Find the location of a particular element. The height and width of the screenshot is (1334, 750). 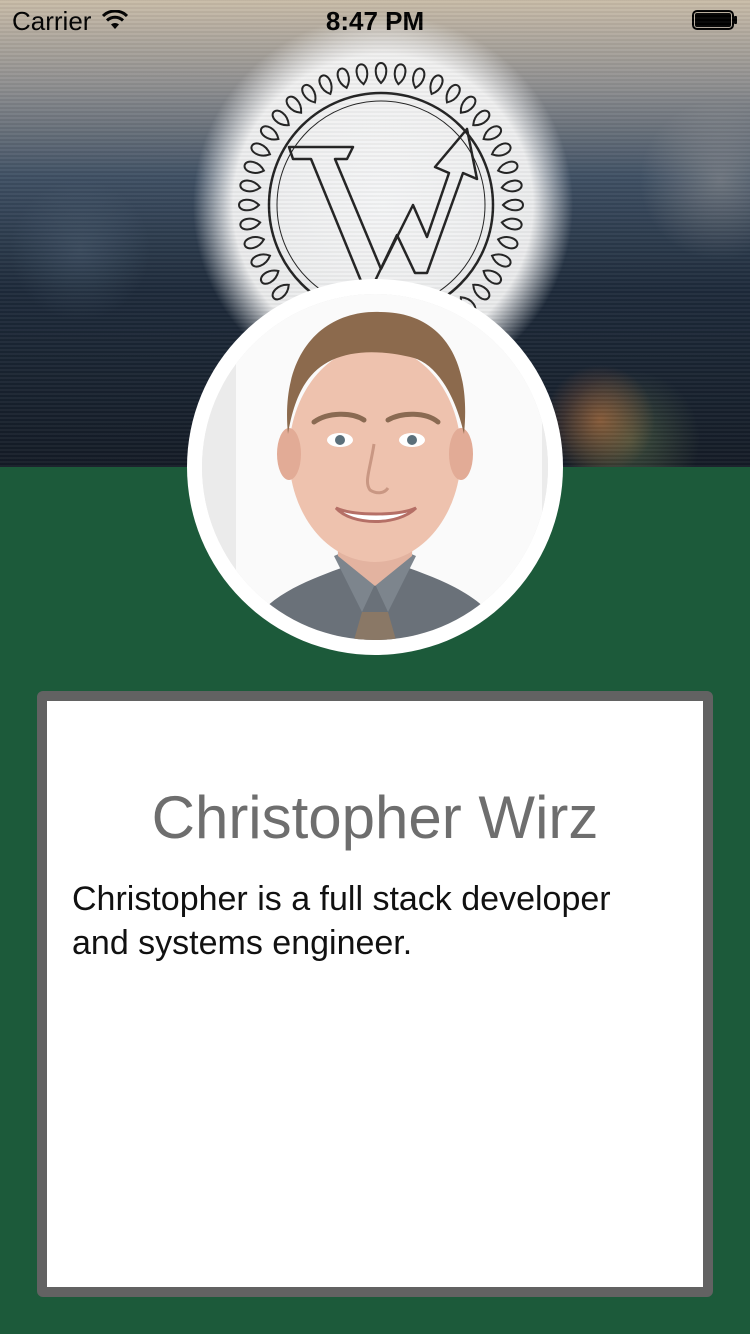

profile-photo is located at coordinates (375, 467).